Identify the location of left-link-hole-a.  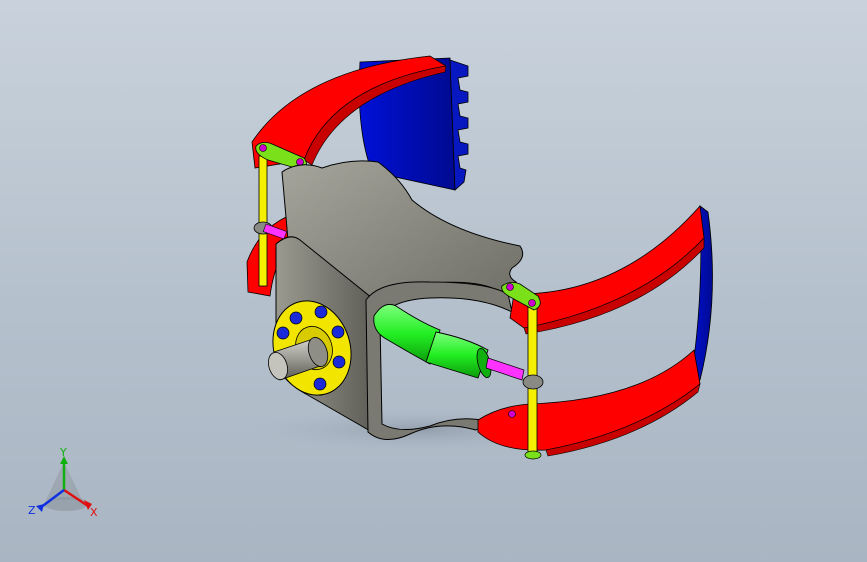
(263, 148).